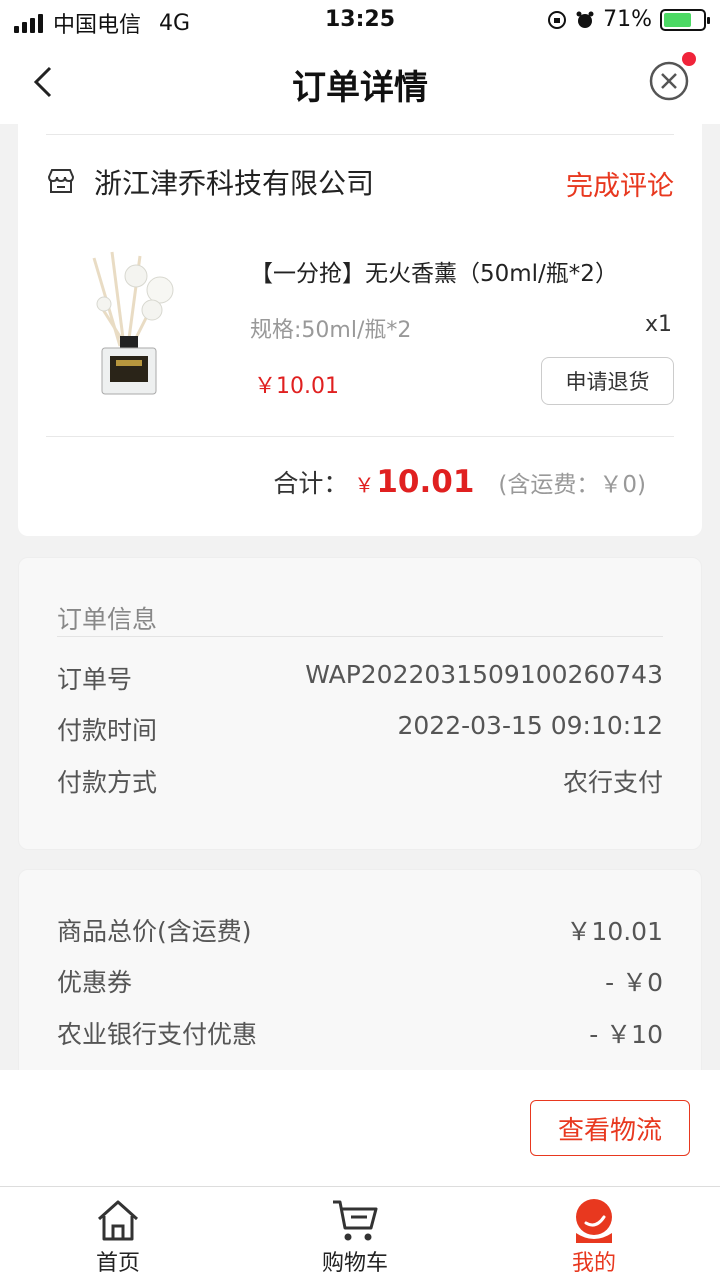 Image resolution: width=720 pixels, height=1280 pixels. I want to click on complete-review-link: 完成评论, so click(620, 183).